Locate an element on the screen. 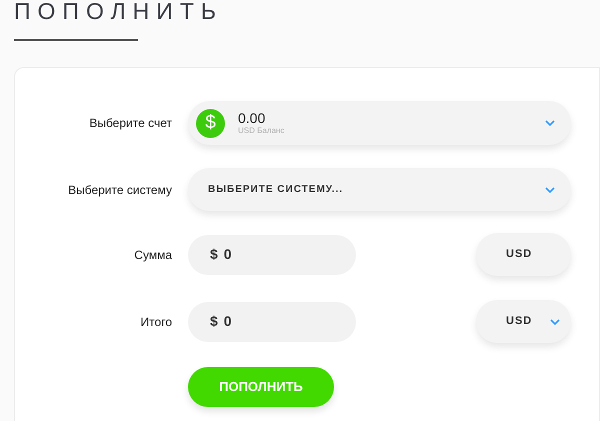  field-label: Выберите систему is located at coordinates (120, 190).